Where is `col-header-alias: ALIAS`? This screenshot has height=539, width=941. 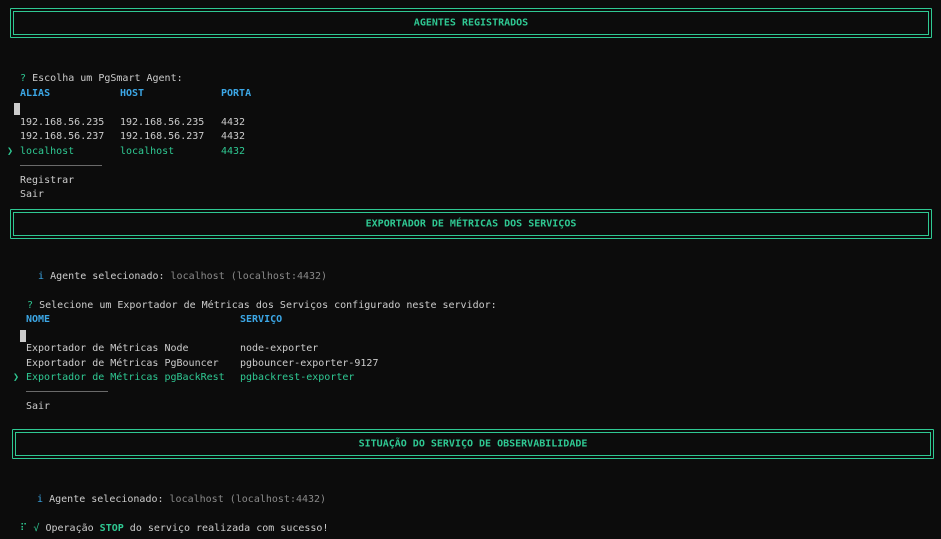
col-header-alias: ALIAS is located at coordinates (35, 93).